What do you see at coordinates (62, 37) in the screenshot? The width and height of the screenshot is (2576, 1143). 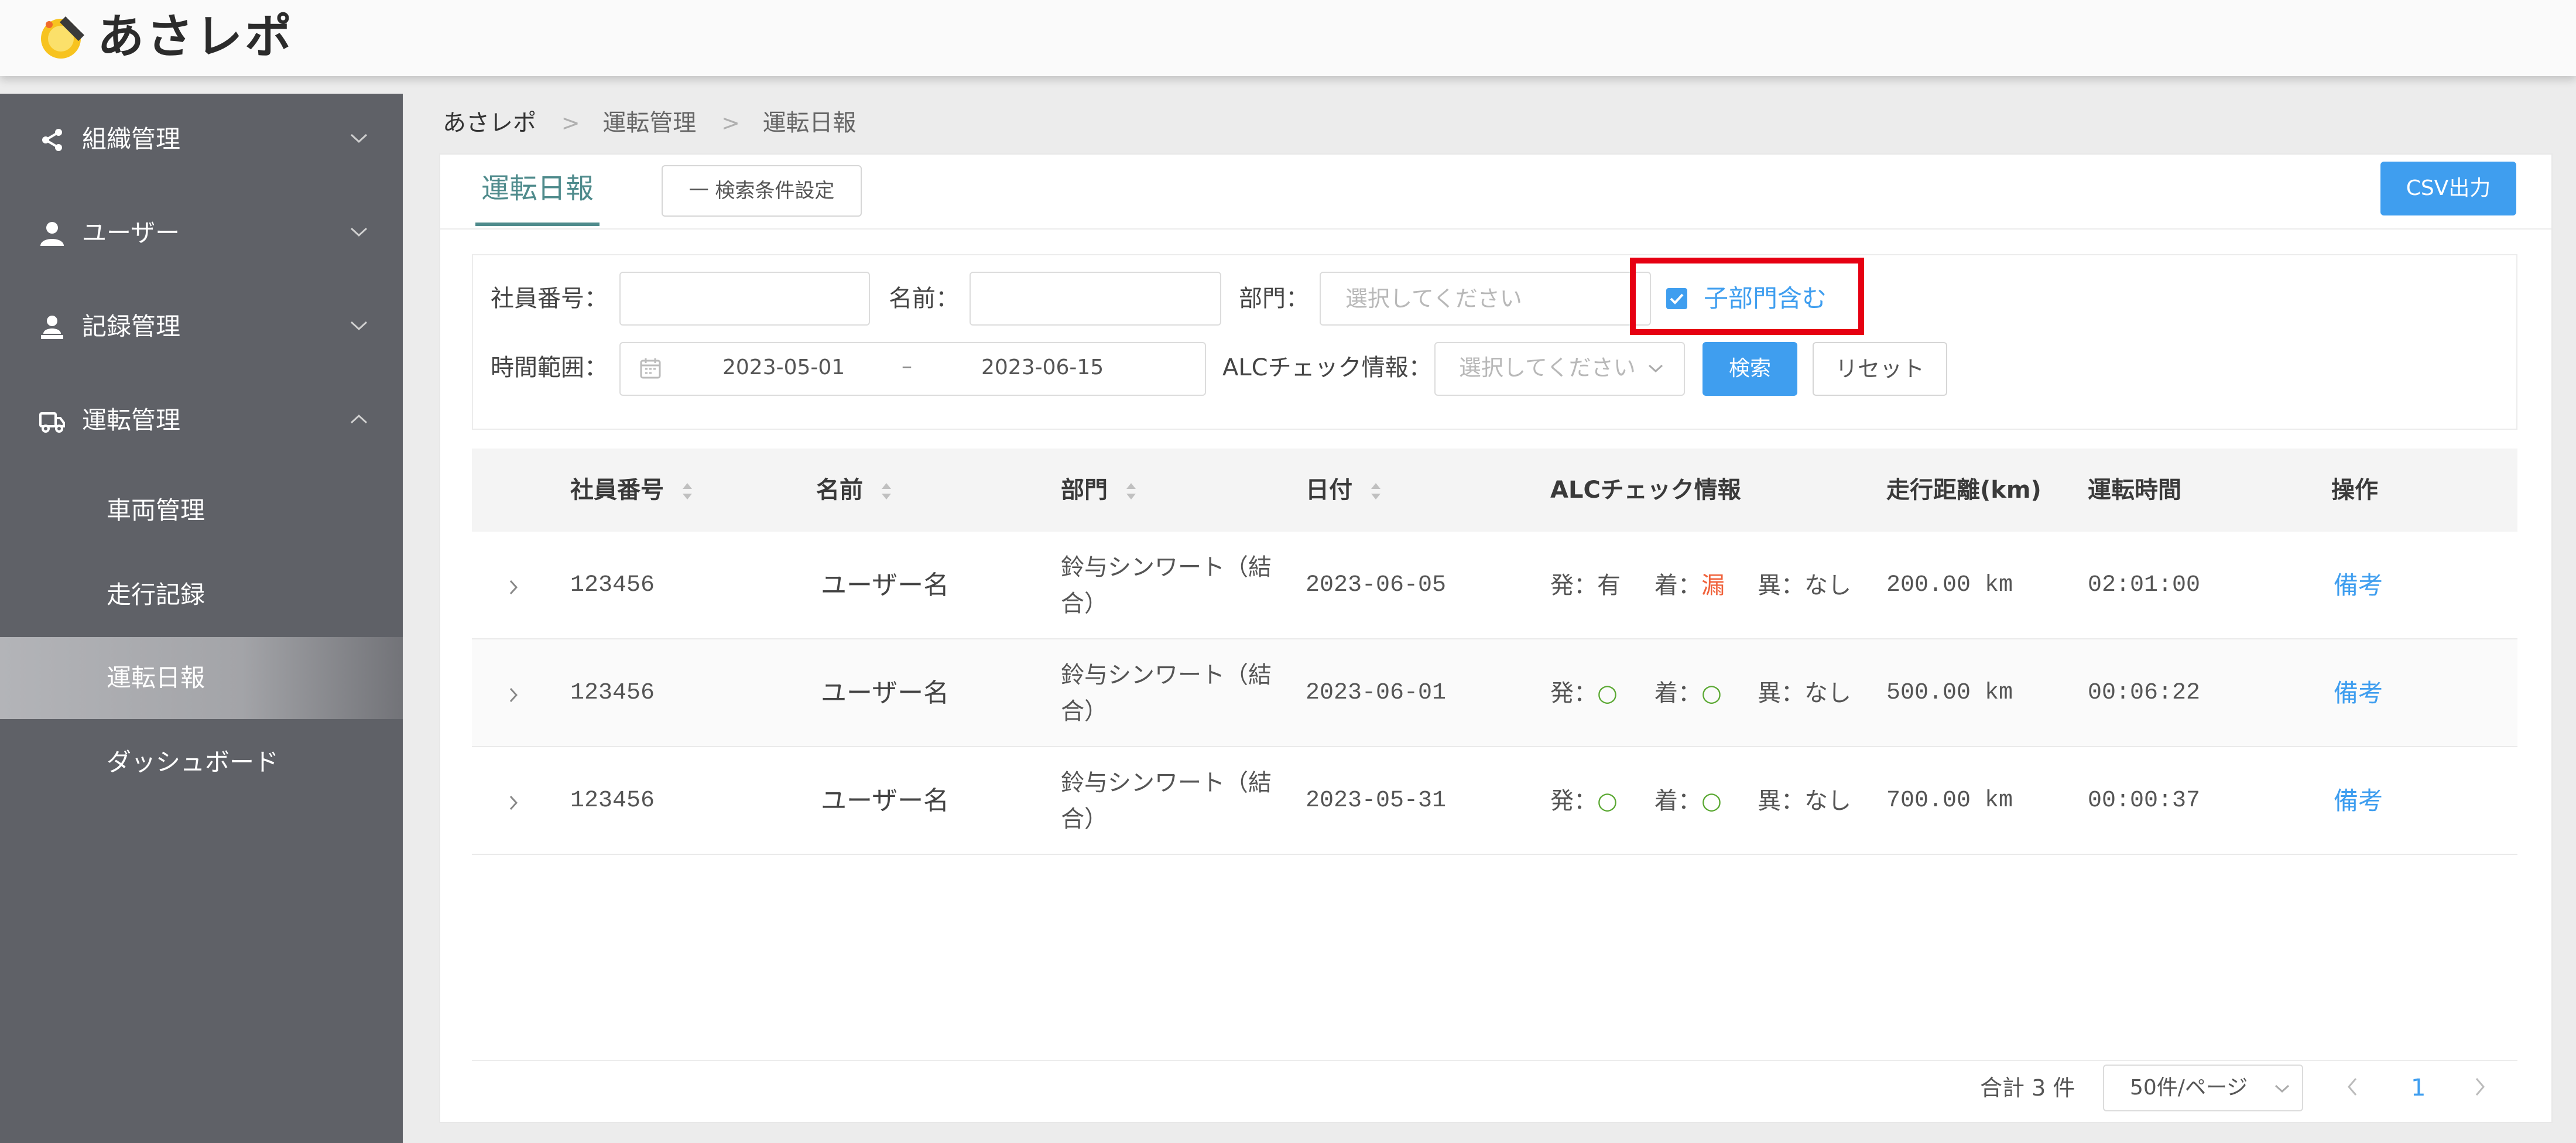 I see `app-logo-icon` at bounding box center [62, 37].